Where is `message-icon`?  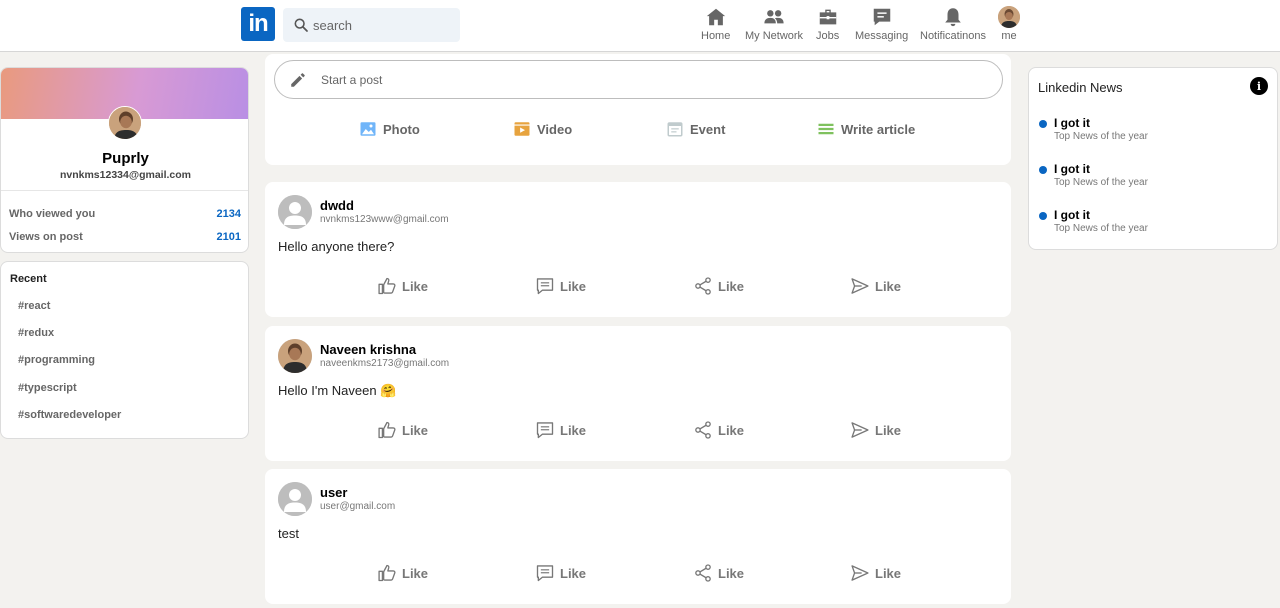 message-icon is located at coordinates (881, 17).